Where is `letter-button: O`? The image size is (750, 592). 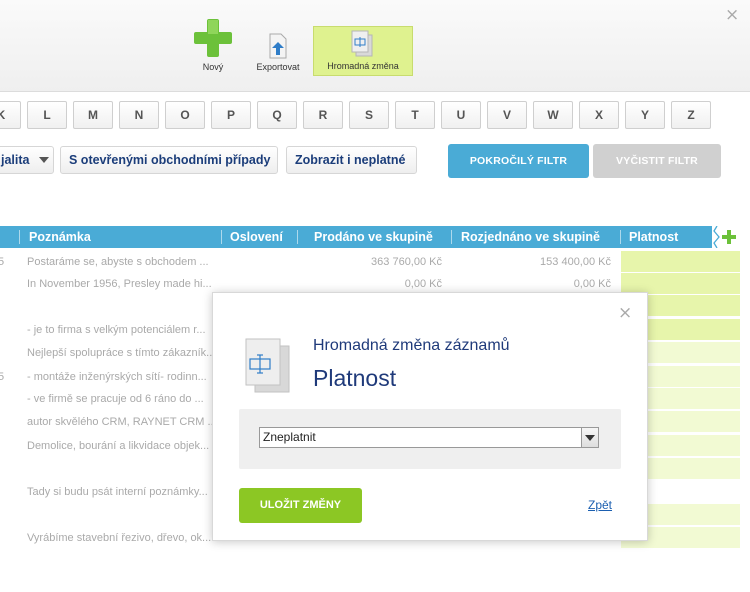 letter-button: O is located at coordinates (185, 115).